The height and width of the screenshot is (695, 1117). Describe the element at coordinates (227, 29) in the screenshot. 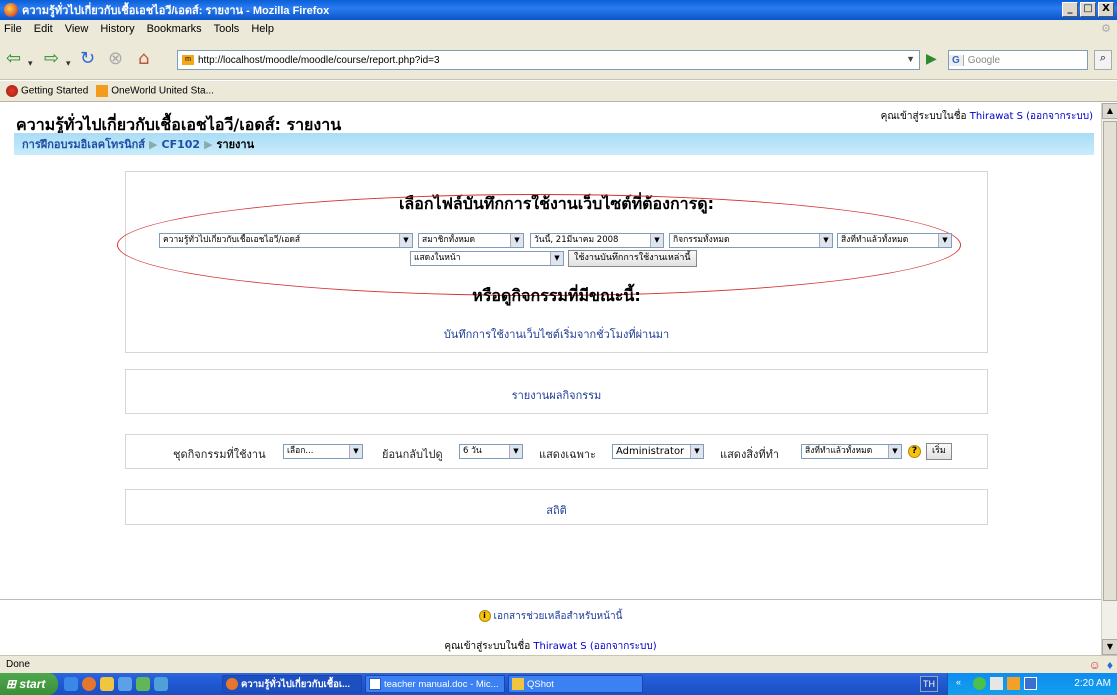

I see `menu-tools: Tools` at that location.